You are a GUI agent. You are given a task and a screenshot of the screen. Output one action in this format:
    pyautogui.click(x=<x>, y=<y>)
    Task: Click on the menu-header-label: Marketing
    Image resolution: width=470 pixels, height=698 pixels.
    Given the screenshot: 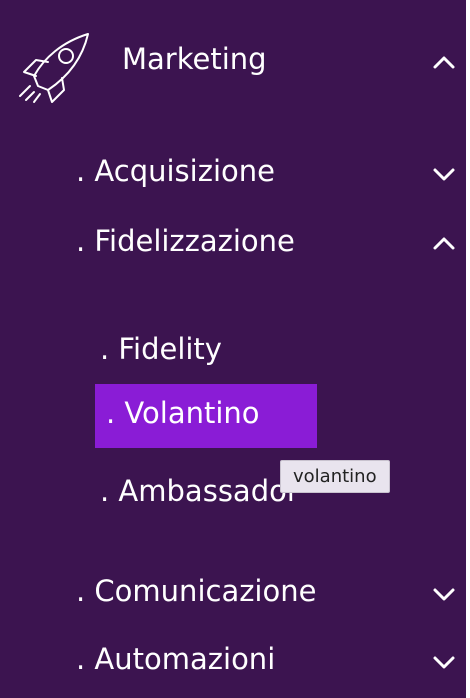 What is the action you would take?
    pyautogui.click(x=194, y=59)
    